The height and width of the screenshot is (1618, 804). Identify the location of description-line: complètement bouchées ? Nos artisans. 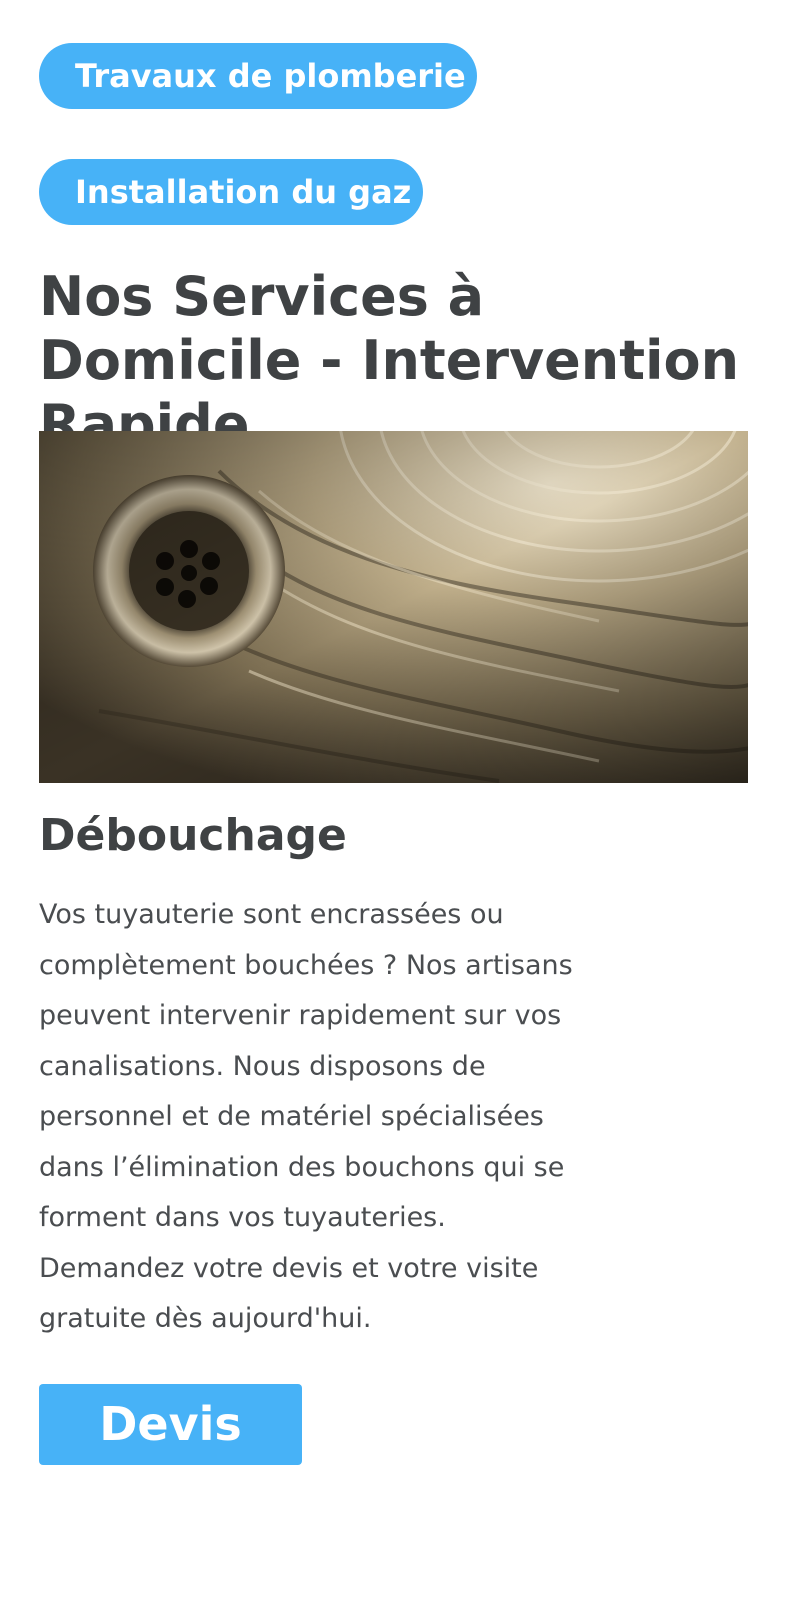
(306, 965).